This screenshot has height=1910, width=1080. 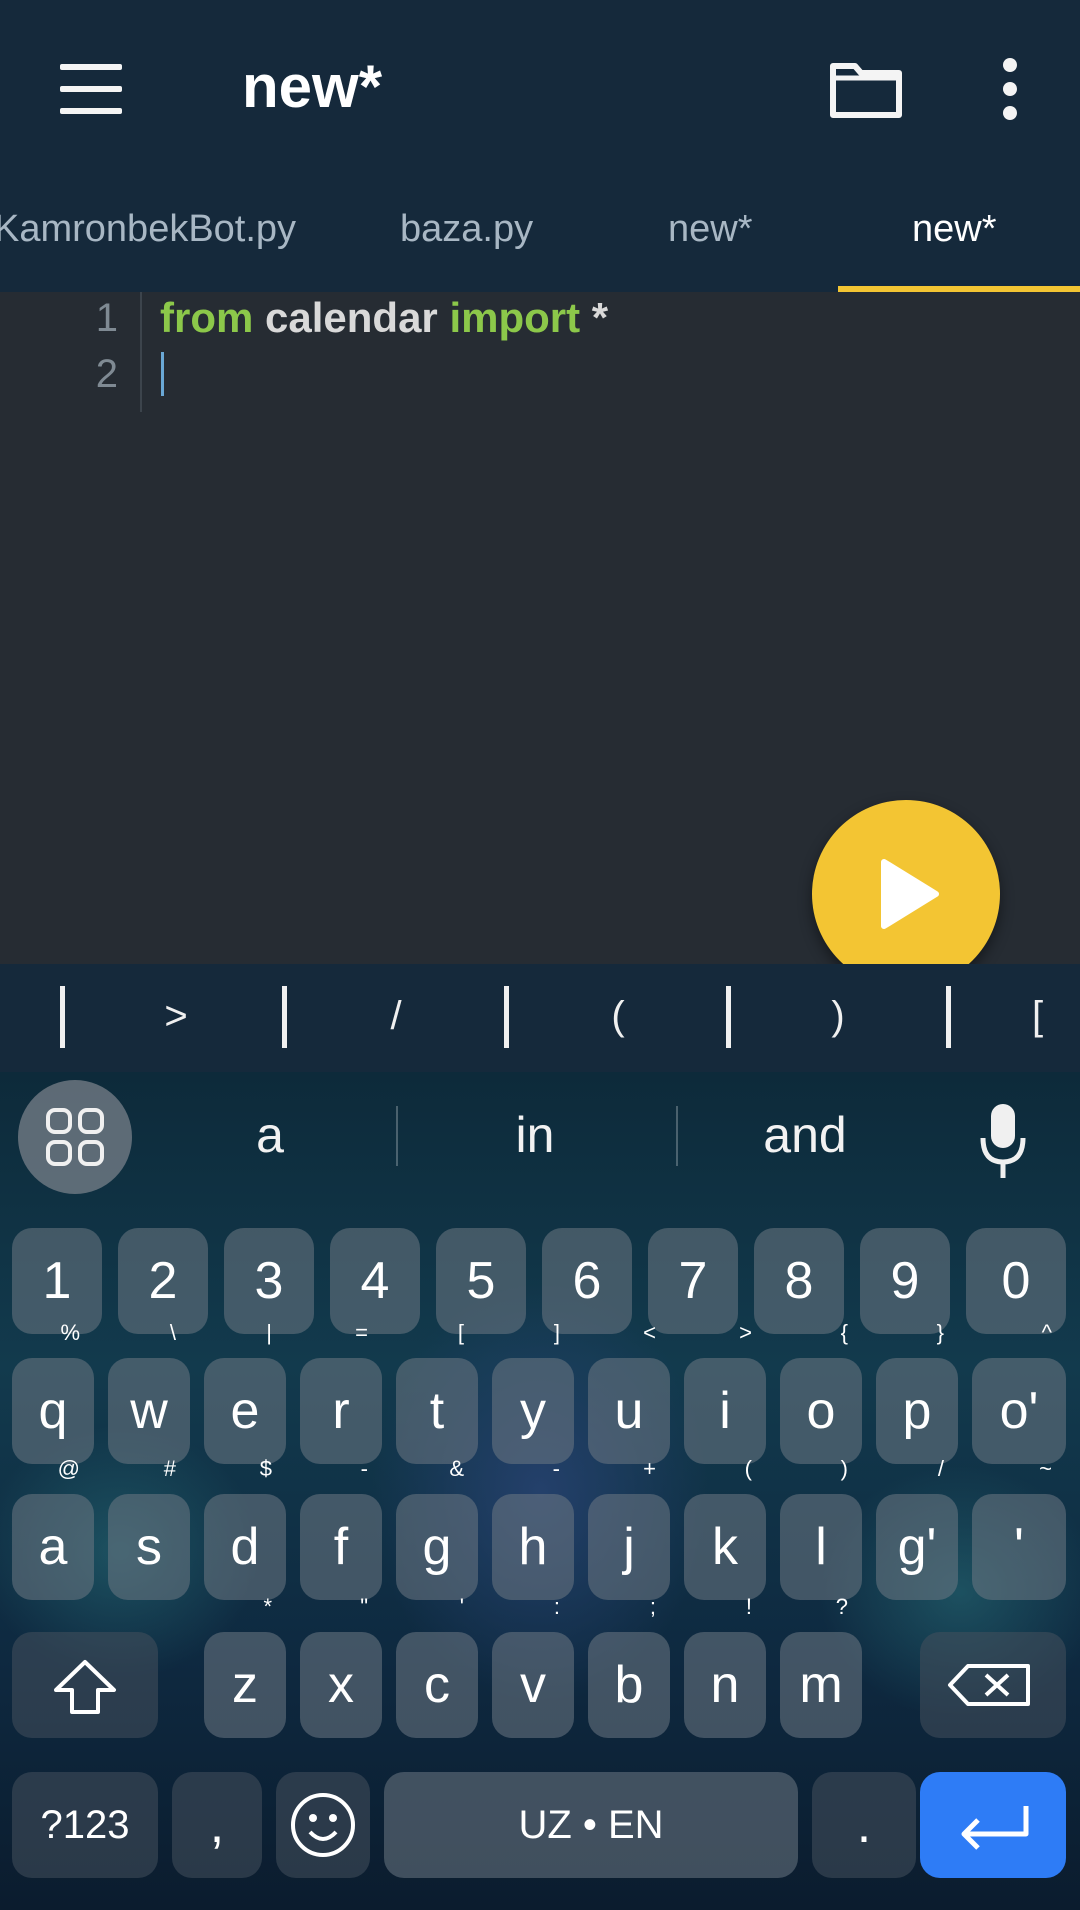 I want to click on key-l: l), so click(x=821, y=1528).